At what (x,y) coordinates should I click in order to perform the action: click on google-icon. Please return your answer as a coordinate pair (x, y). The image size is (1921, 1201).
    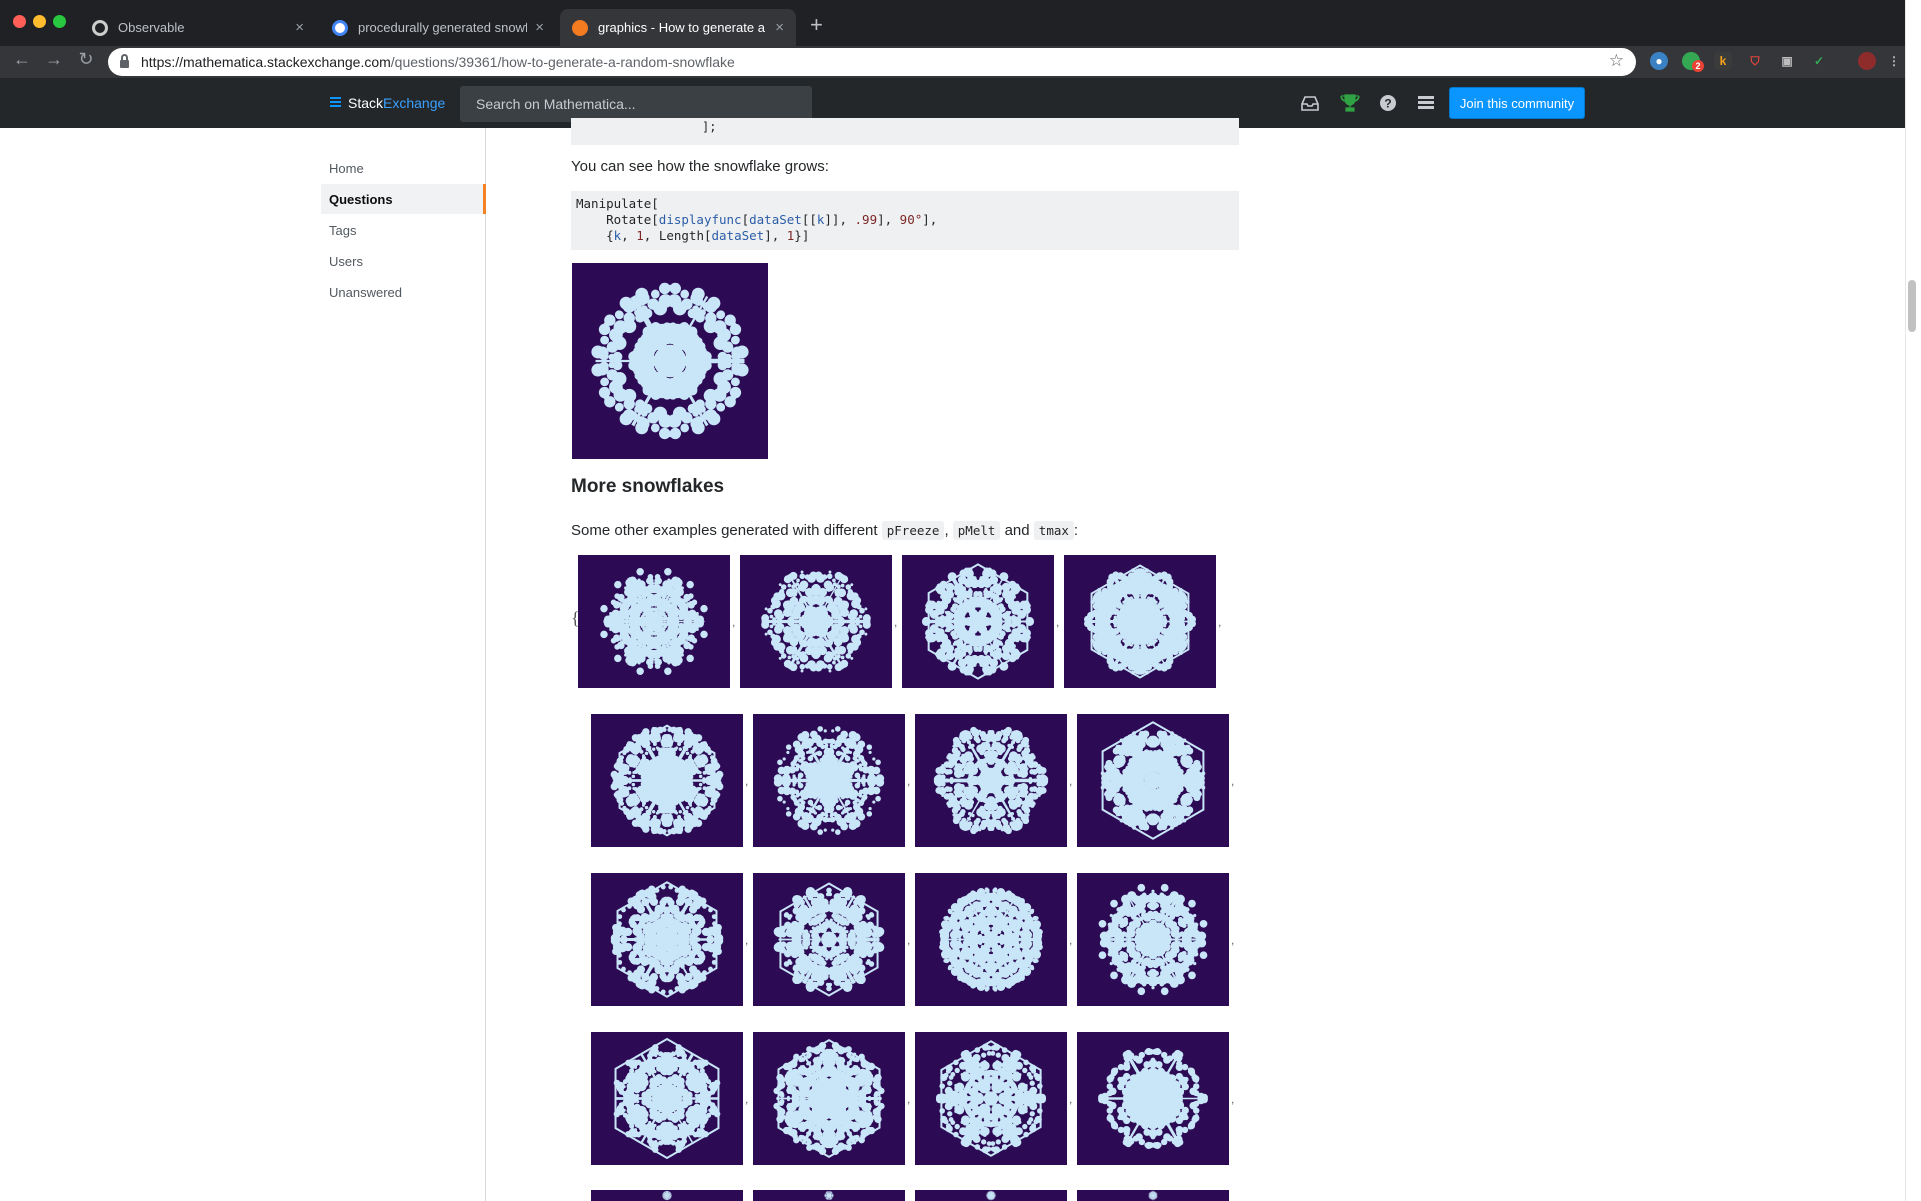
    Looking at the image, I should click on (340, 27).